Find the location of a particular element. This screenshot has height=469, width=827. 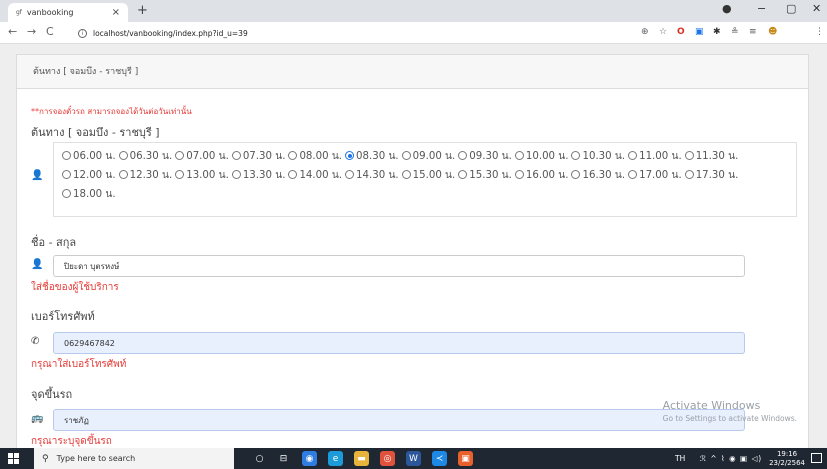

forward-icon: → is located at coordinates (31, 31).